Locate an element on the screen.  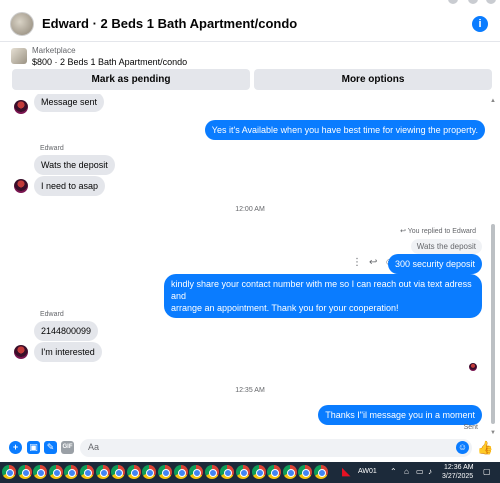
message-bubble-incoming: Wats the deposit is located at coordinates (74, 165).